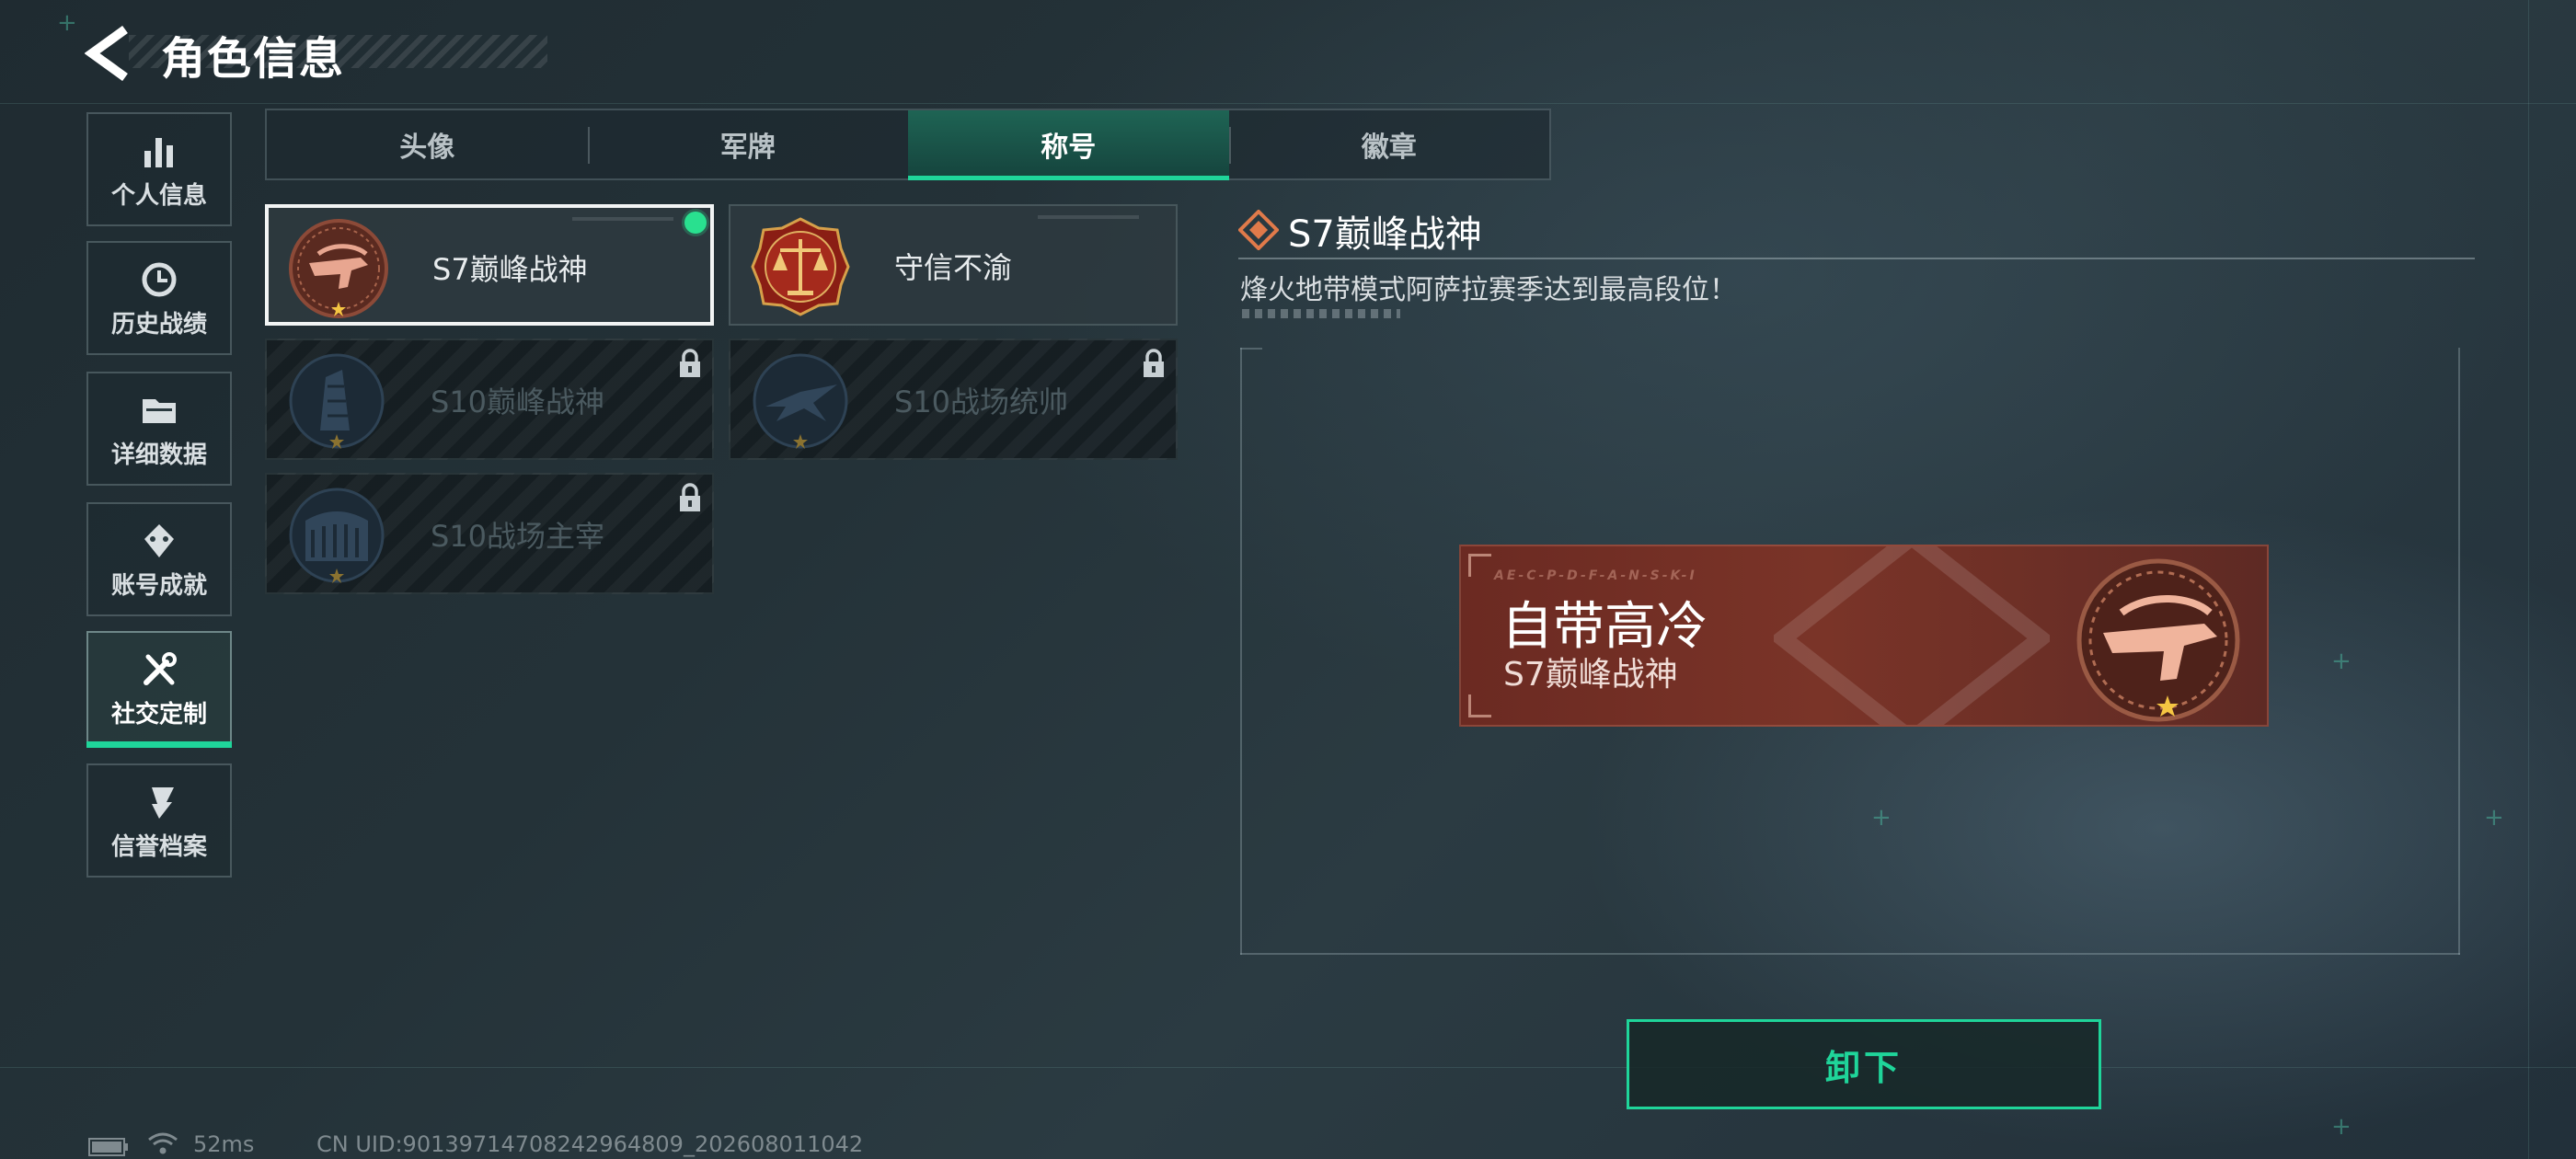 This screenshot has width=2576, height=1159. I want to click on back-arrow-icon, so click(110, 53).